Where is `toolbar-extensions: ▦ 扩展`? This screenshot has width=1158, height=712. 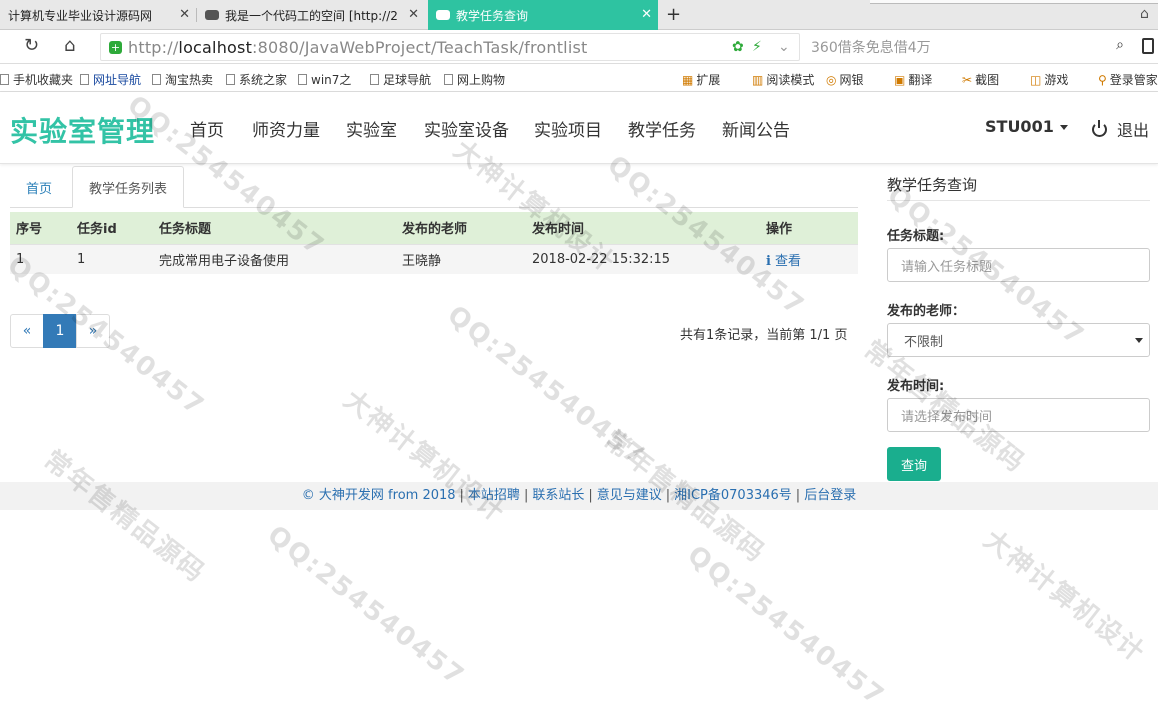 toolbar-extensions: ▦ 扩展 is located at coordinates (701, 79).